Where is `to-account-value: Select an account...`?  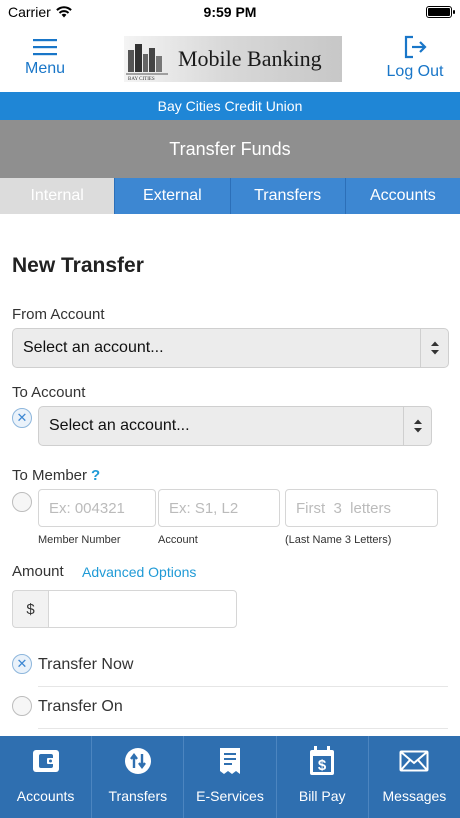
to-account-value: Select an account... is located at coordinates (119, 425).